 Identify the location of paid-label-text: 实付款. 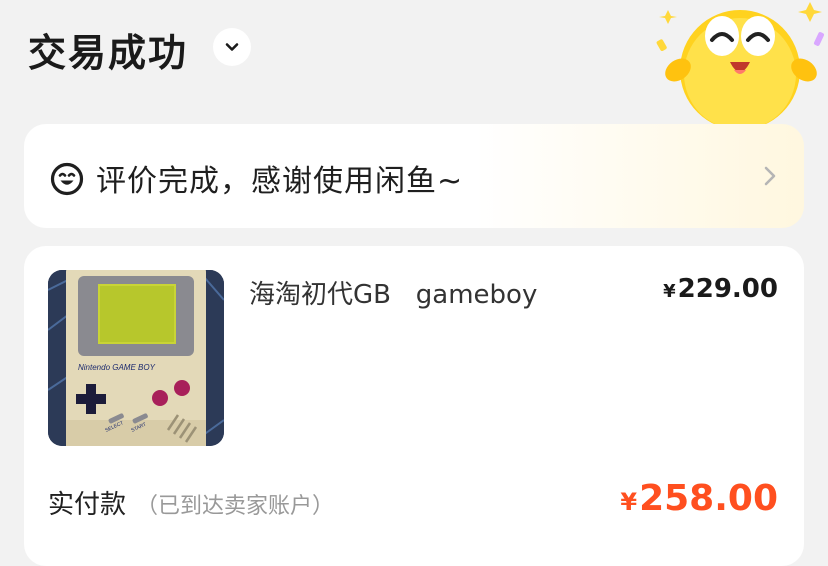
(87, 505).